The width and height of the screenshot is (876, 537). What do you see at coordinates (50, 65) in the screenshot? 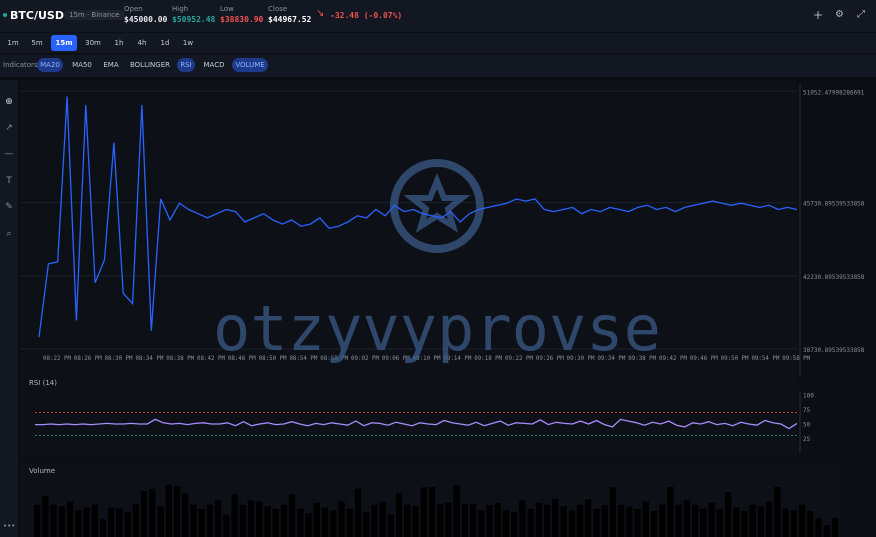
I see `indicator-ma20: MA20` at bounding box center [50, 65].